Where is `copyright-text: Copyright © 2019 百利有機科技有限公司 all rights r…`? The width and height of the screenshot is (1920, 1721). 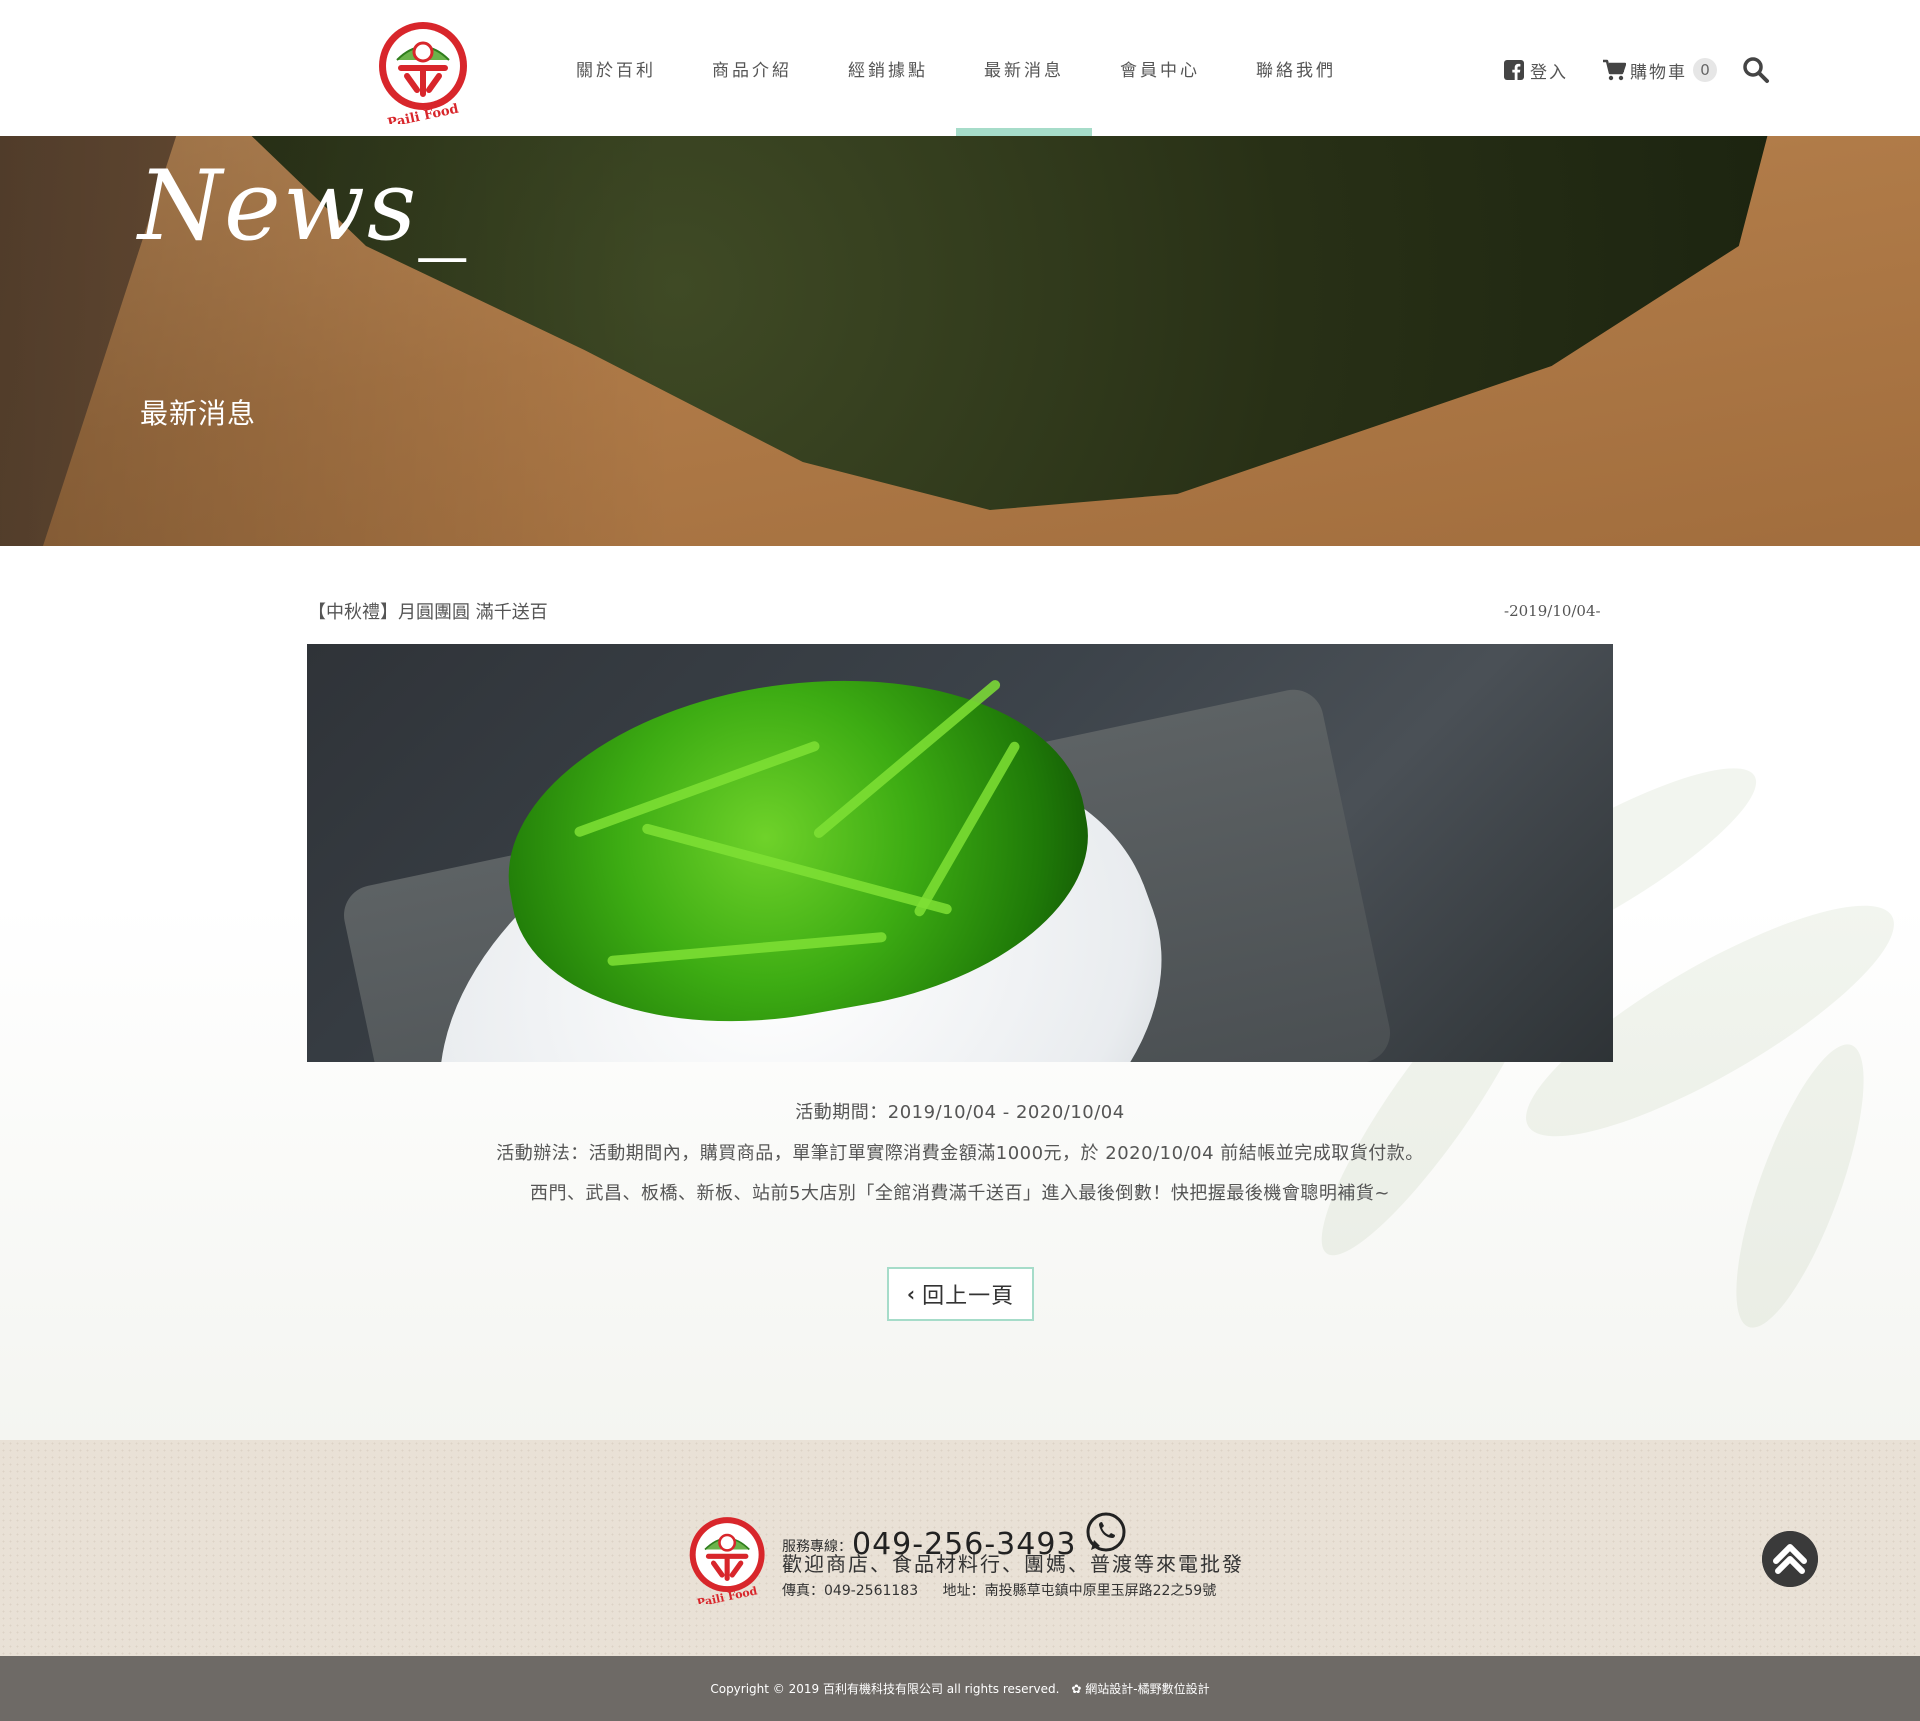 copyright-text: Copyright © 2019 百利有機科技有限公司 all rights r… is located at coordinates (885, 1689).